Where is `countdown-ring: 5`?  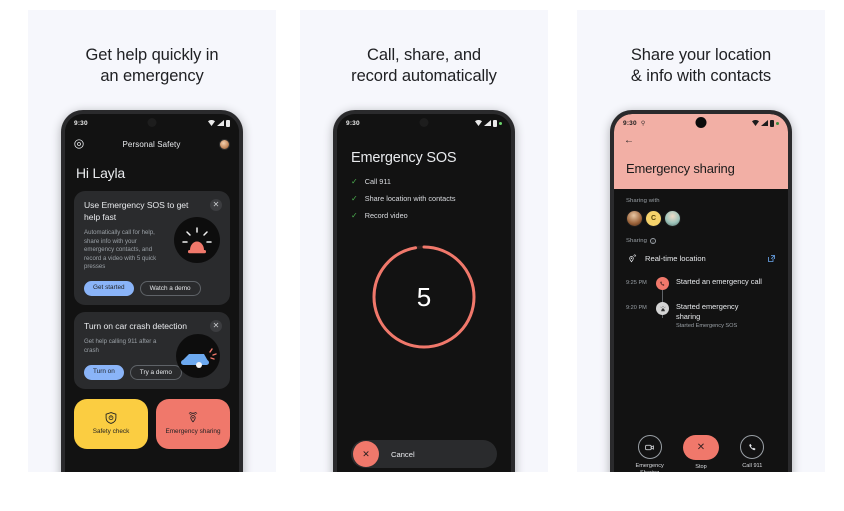
countdown-ring: 5 is located at coordinates (424, 297).